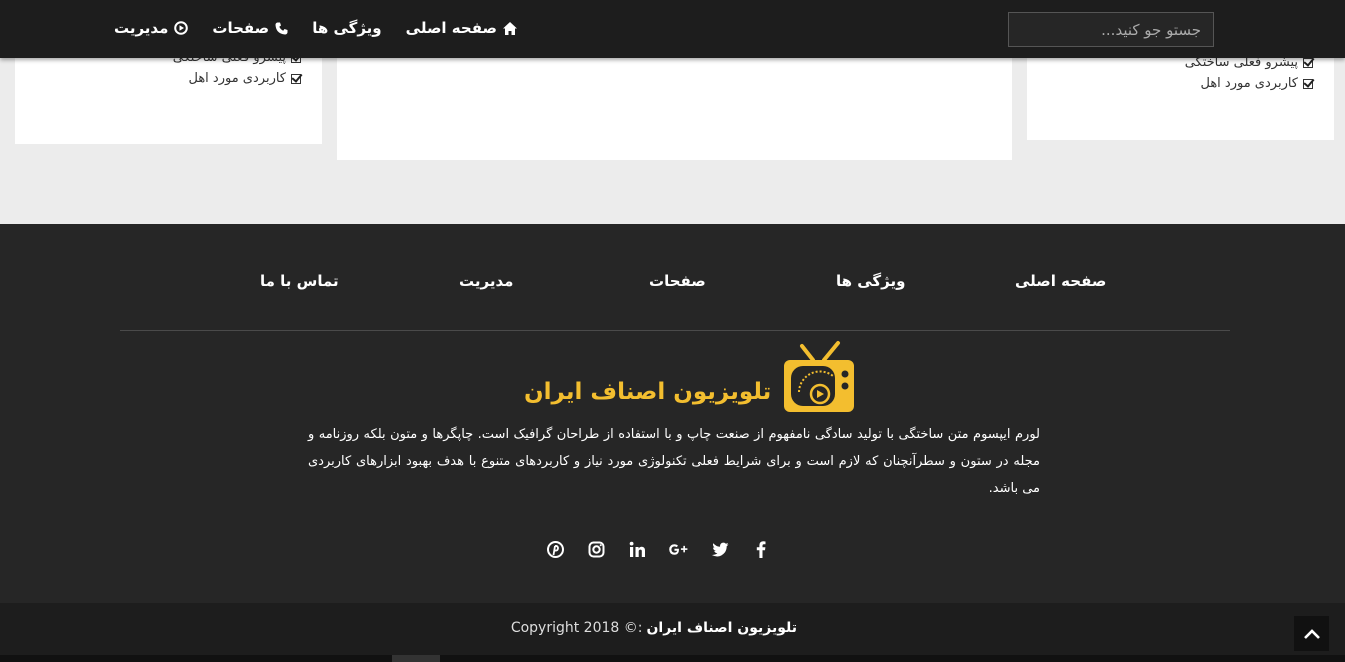  I want to click on brand-name: تلویزیون اصناف ایران, so click(648, 392).